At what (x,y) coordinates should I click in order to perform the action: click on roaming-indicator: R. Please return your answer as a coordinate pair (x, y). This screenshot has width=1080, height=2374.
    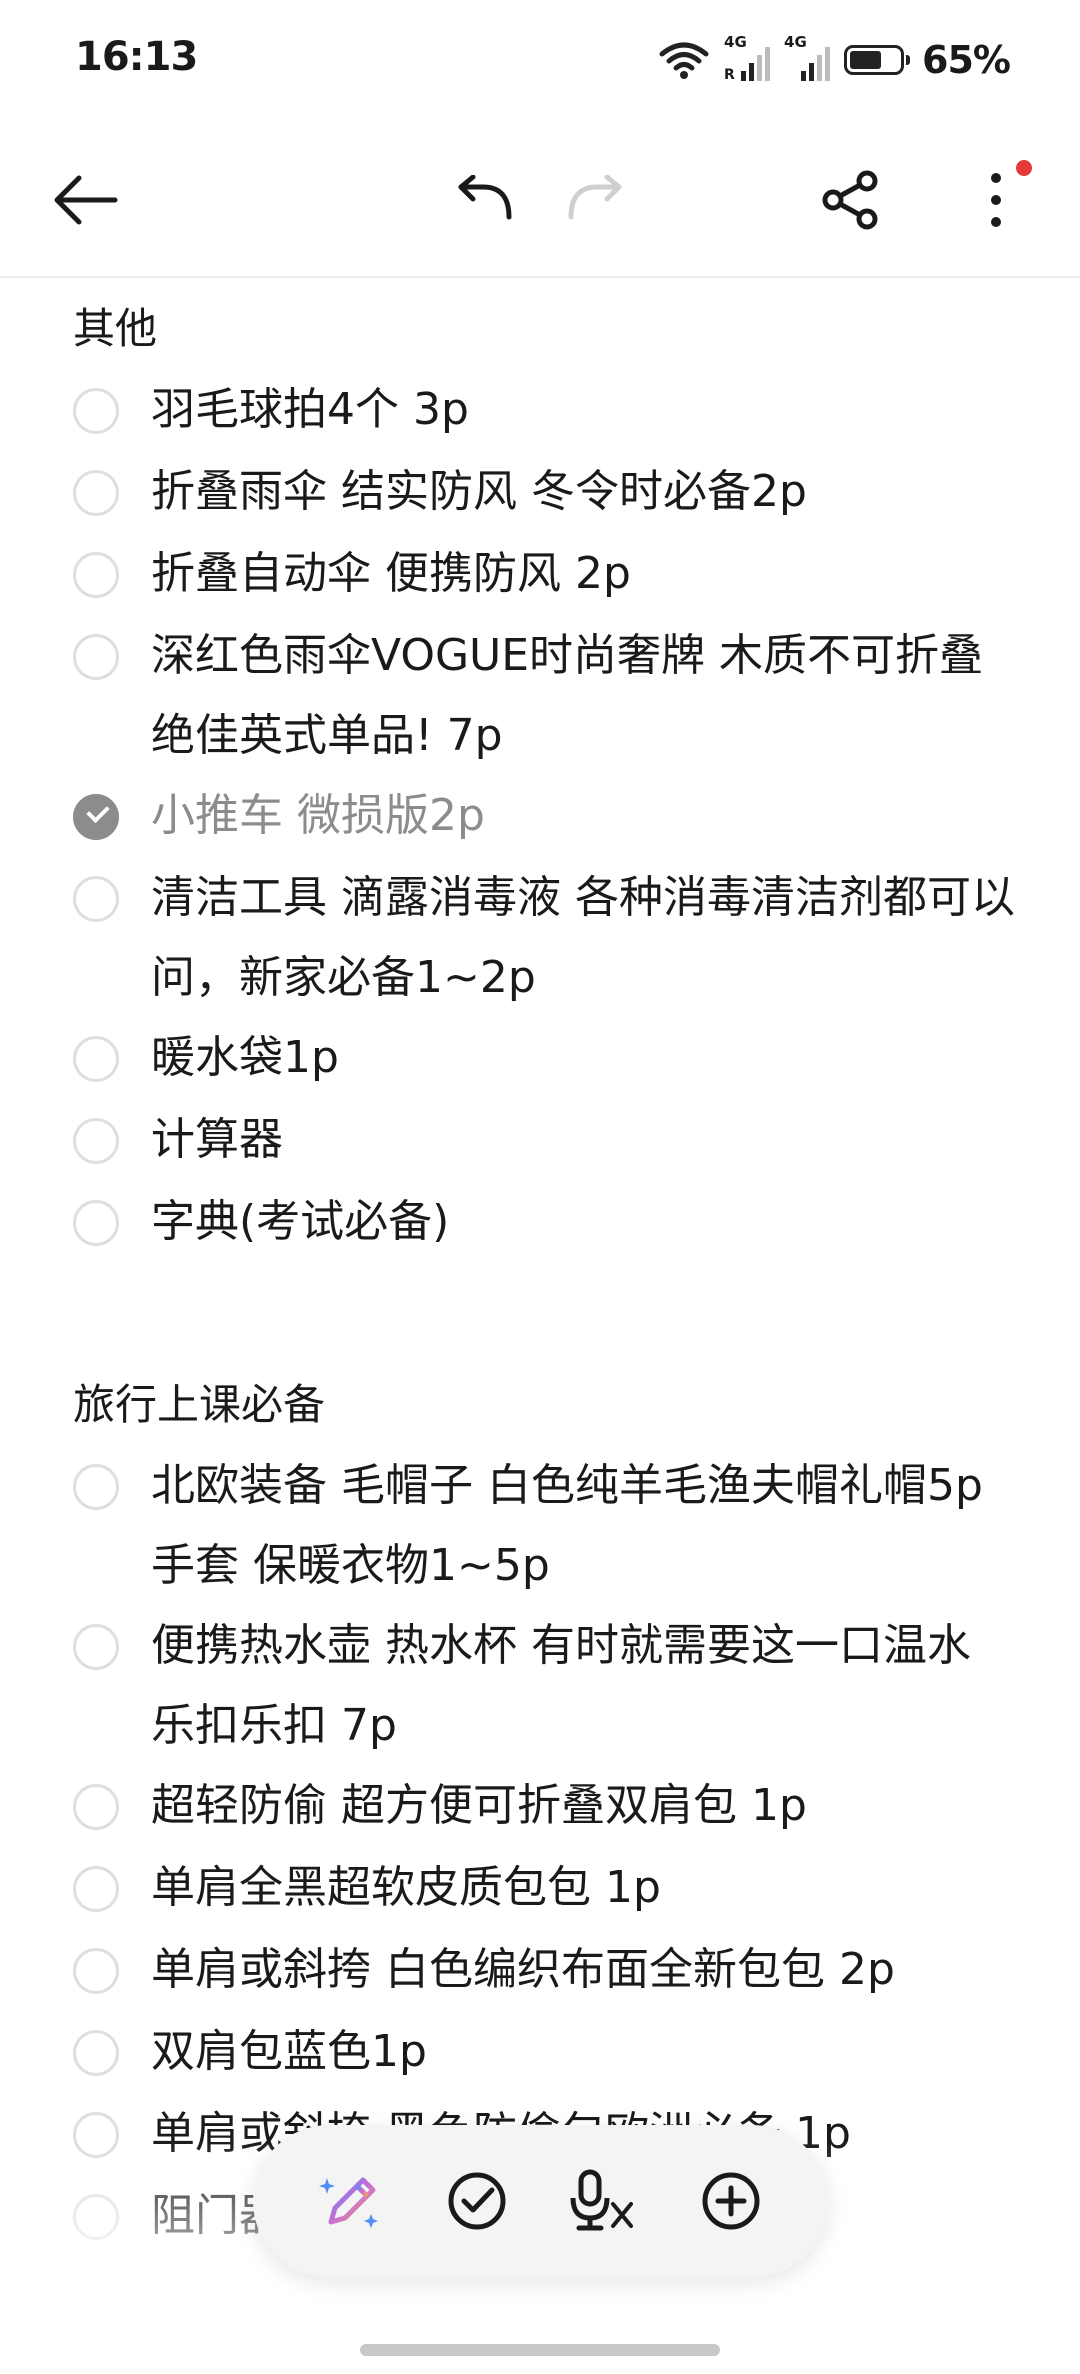
    Looking at the image, I should click on (729, 75).